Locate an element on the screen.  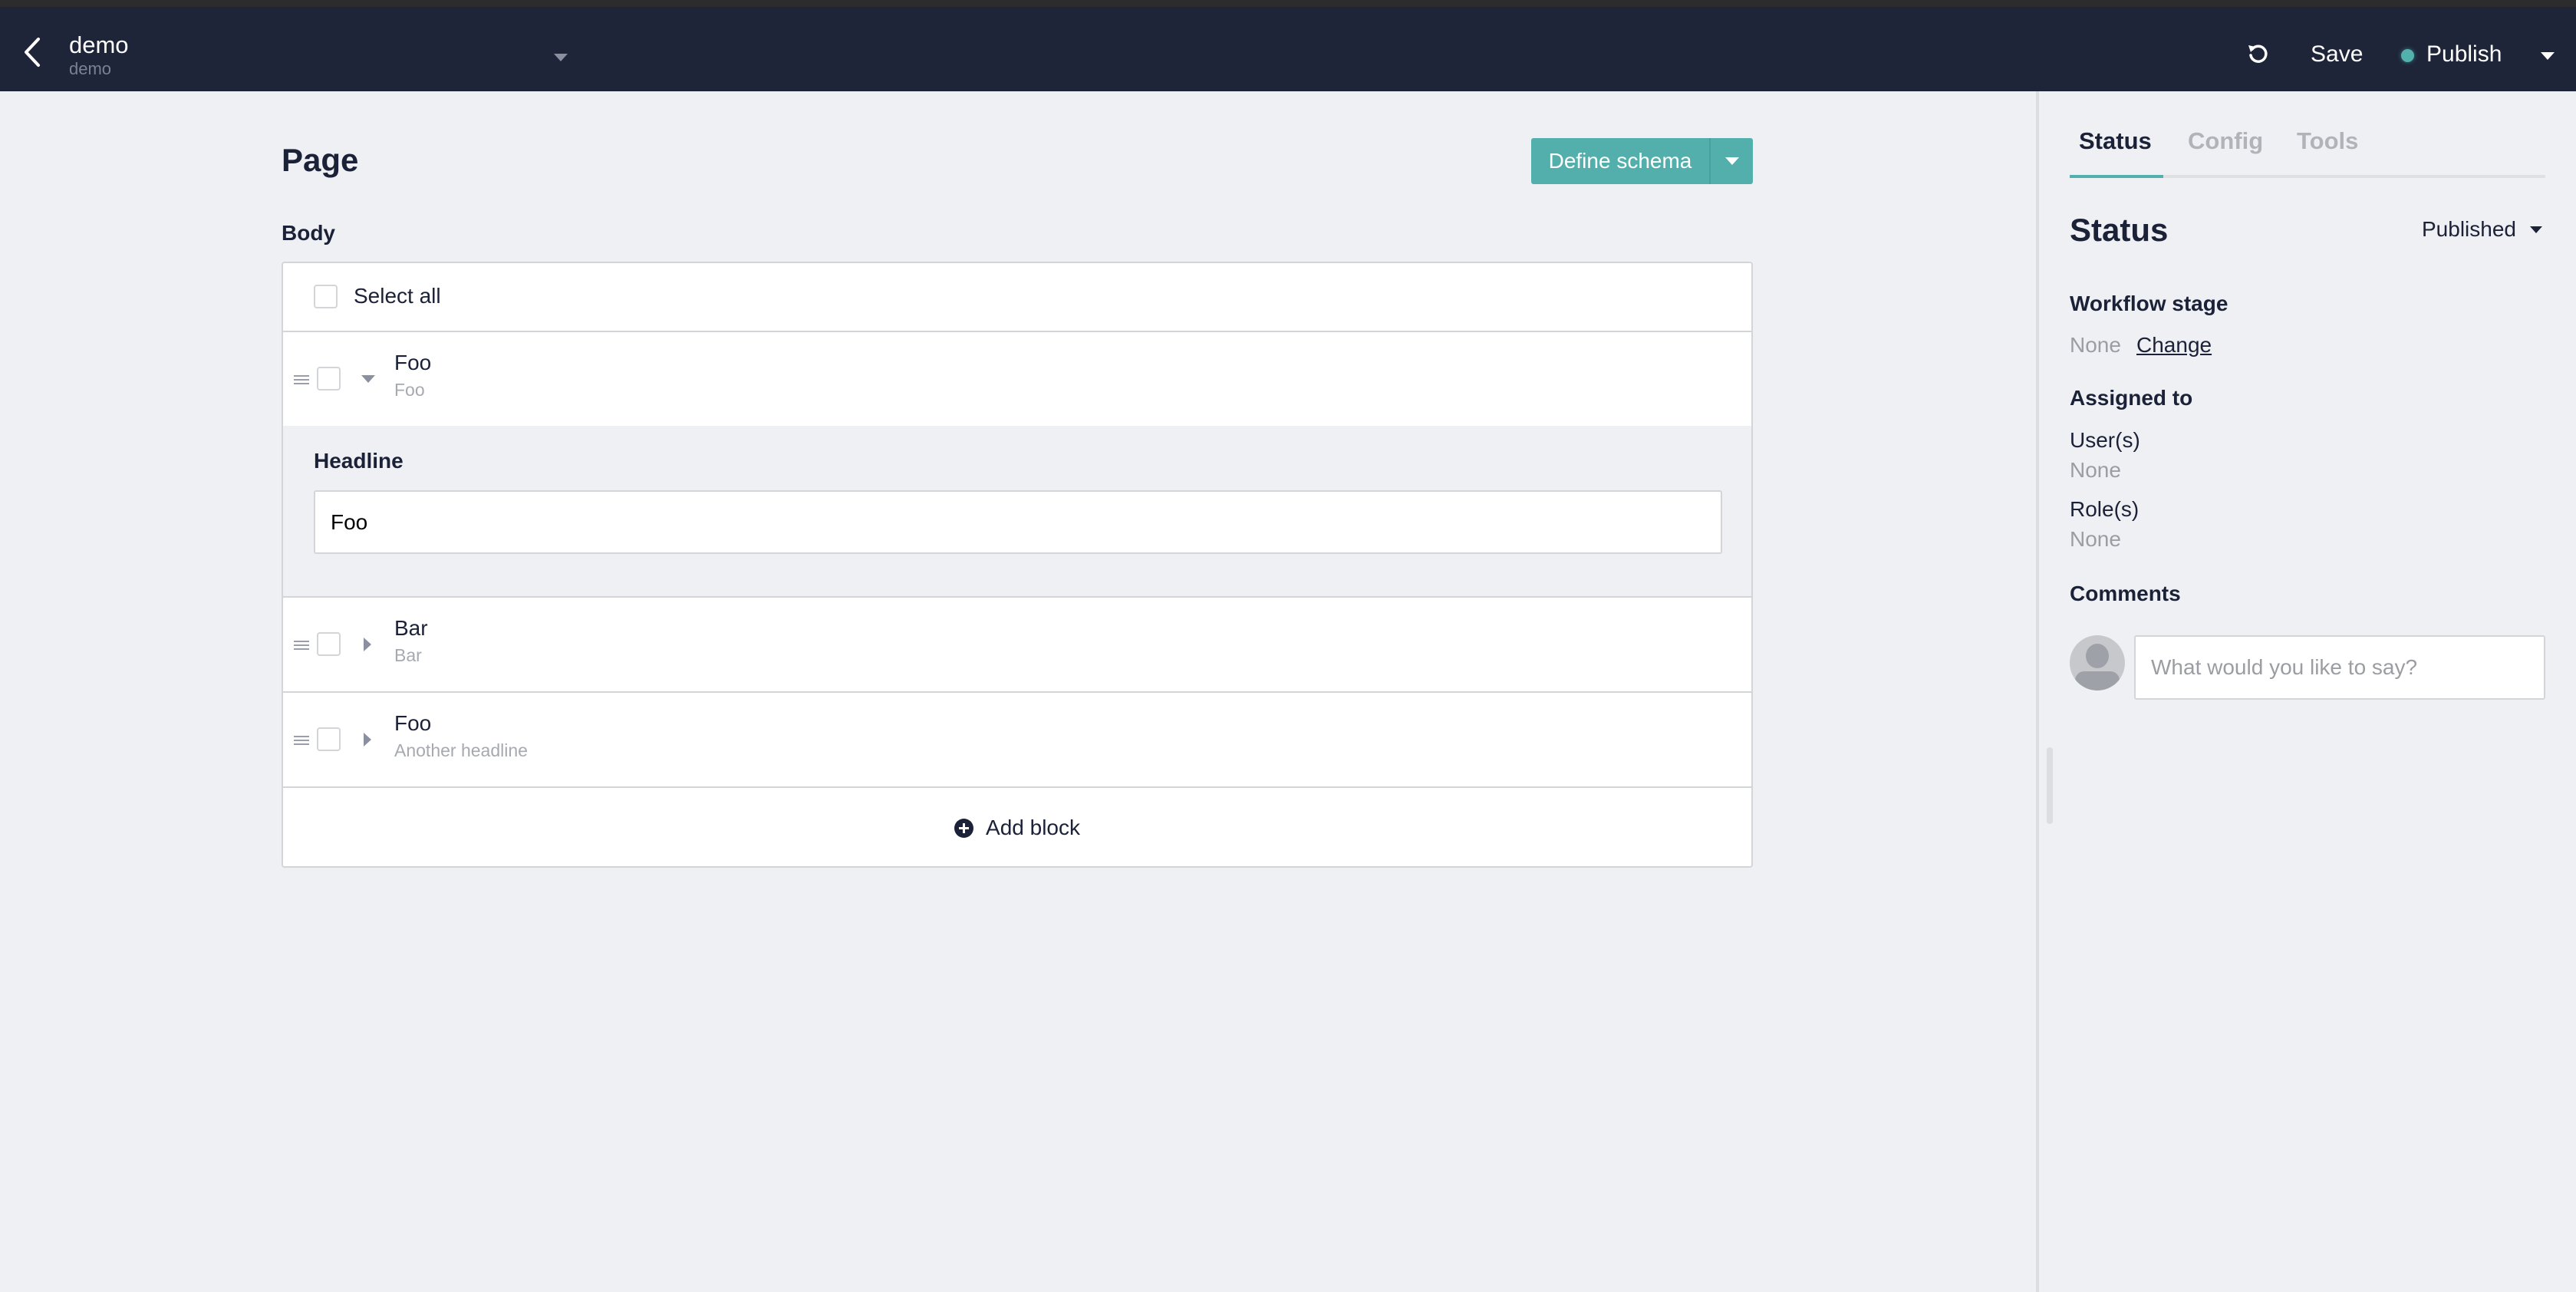
document-title: demo is located at coordinates (99, 44).